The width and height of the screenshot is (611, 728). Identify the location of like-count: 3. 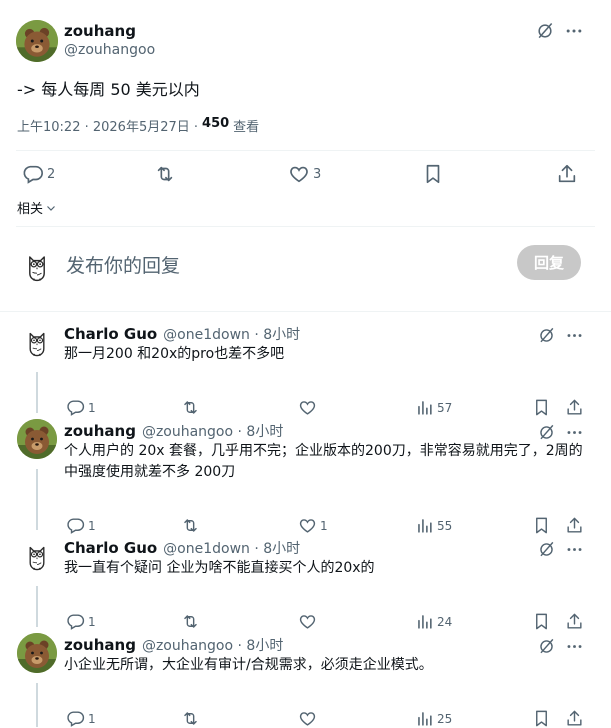
(317, 174).